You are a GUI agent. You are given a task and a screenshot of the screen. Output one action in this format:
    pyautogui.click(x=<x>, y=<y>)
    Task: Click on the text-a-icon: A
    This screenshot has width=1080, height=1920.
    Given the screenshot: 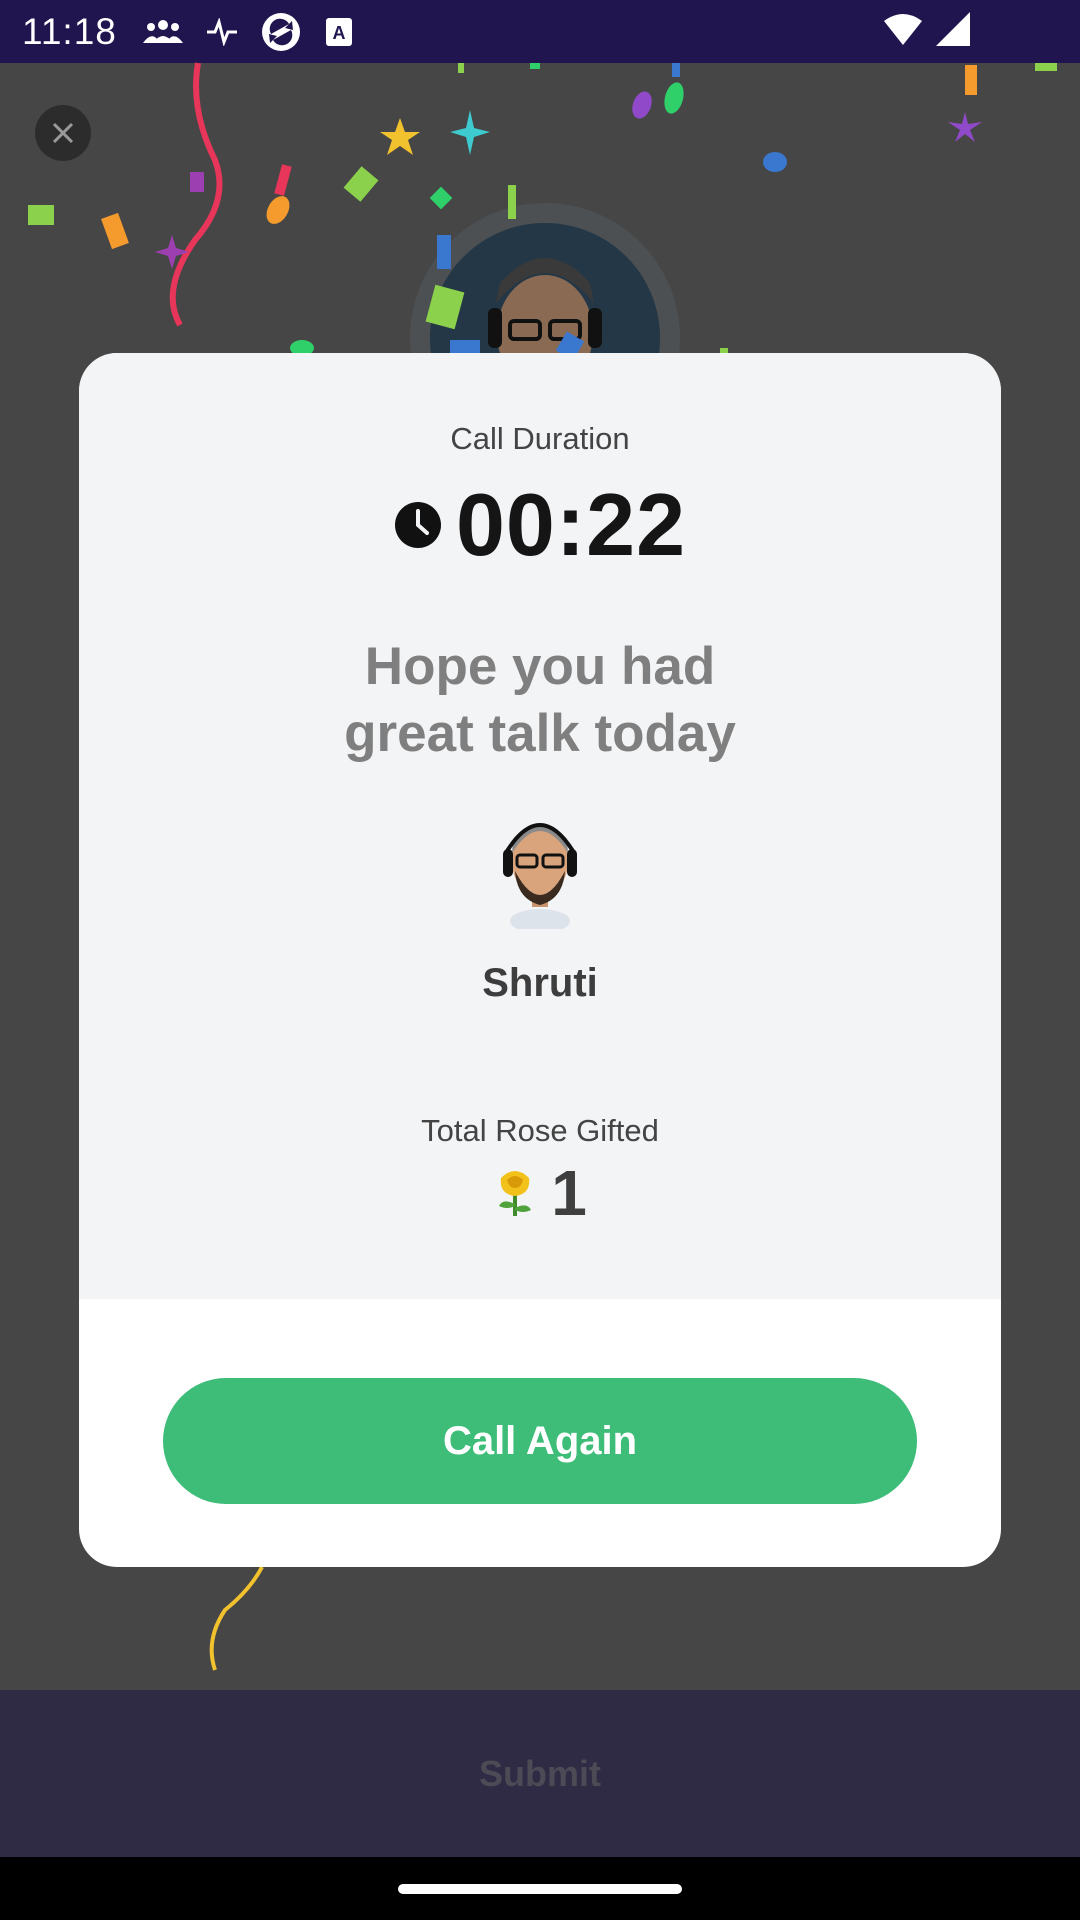 What is the action you would take?
    pyautogui.click(x=338, y=31)
    